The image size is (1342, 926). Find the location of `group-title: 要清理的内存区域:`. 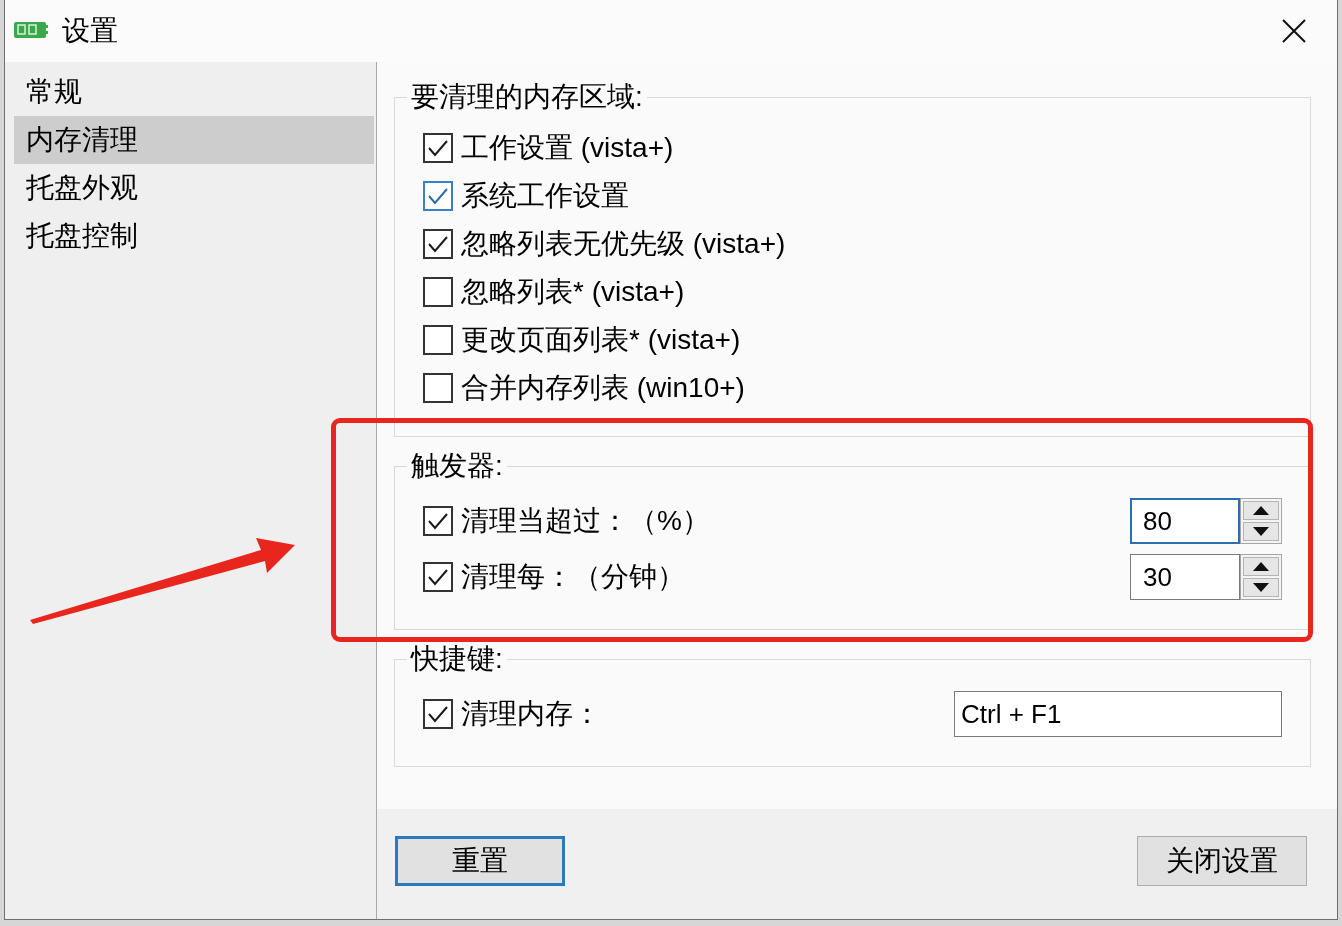

group-title: 要清理的内存区域: is located at coordinates (527, 97).